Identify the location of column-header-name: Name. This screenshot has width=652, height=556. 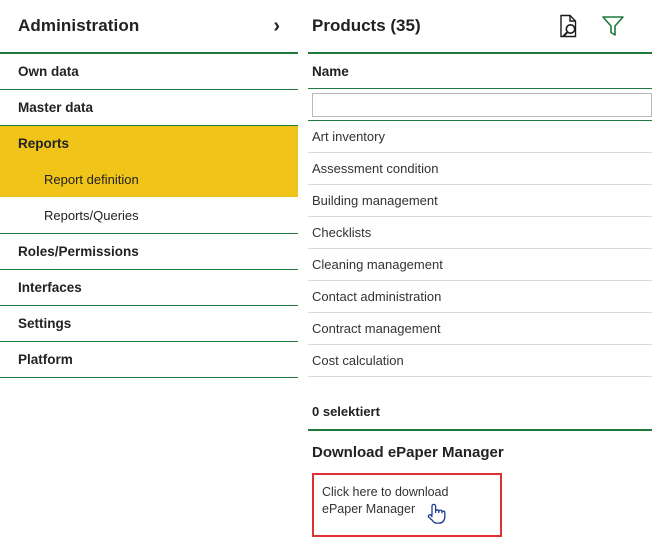
(480, 71).